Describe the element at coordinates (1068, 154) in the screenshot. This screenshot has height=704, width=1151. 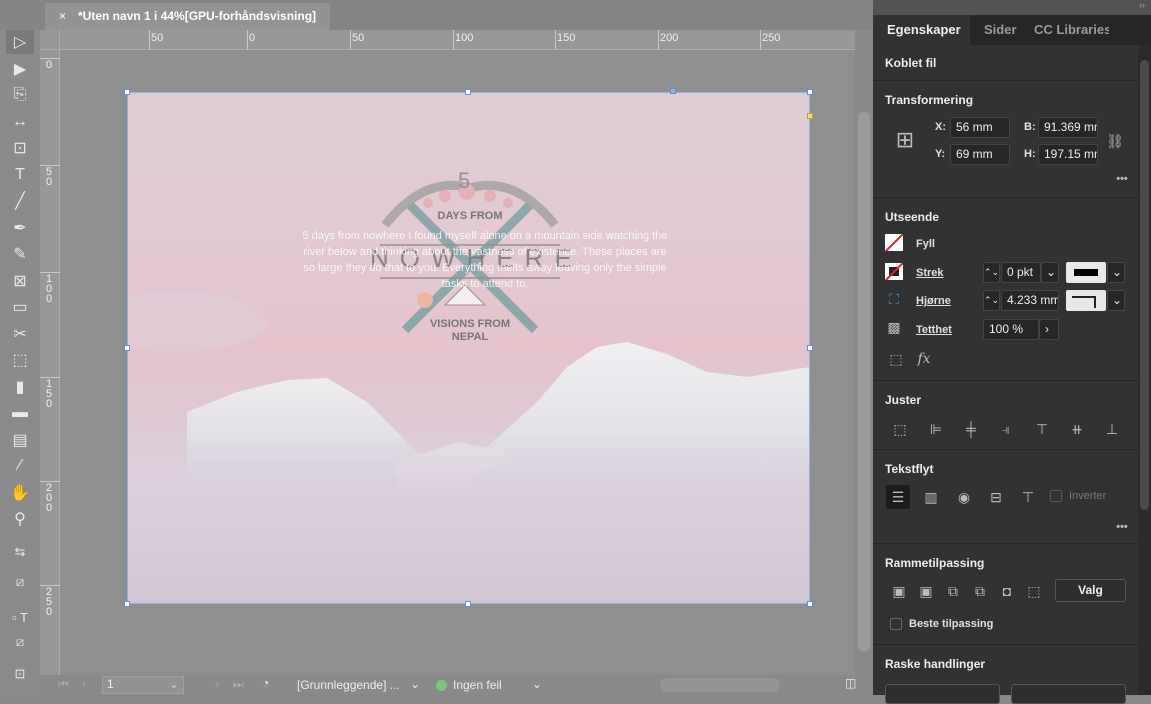
I see `height-field: 197.15 mm` at that location.